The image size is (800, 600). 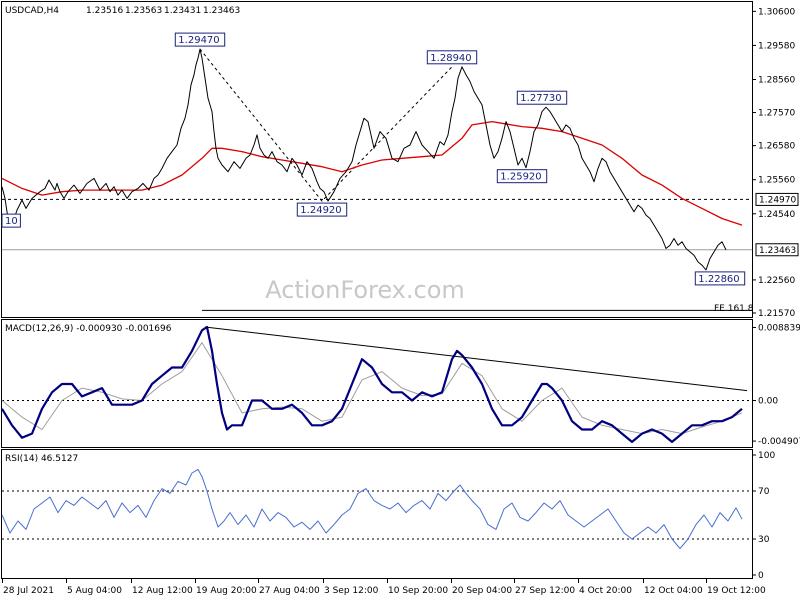 What do you see at coordinates (761, 576) in the screenshot?
I see `rsi-tick: 0` at bounding box center [761, 576].